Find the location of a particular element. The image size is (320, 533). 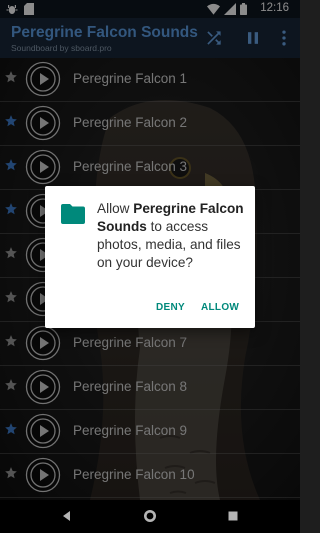

navigation-bar is located at coordinates (150, 516).